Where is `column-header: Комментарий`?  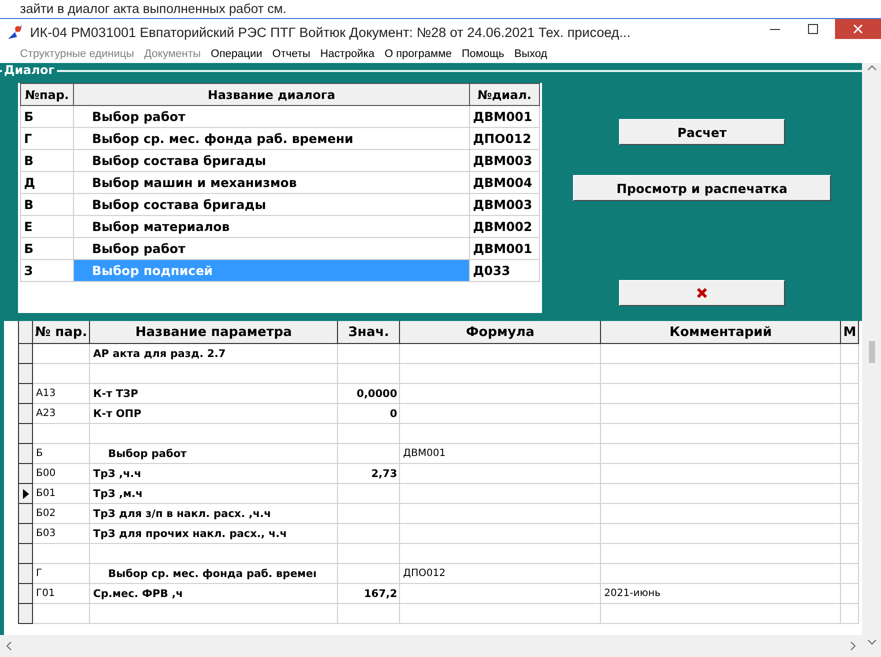 column-header: Комментарий is located at coordinates (720, 332).